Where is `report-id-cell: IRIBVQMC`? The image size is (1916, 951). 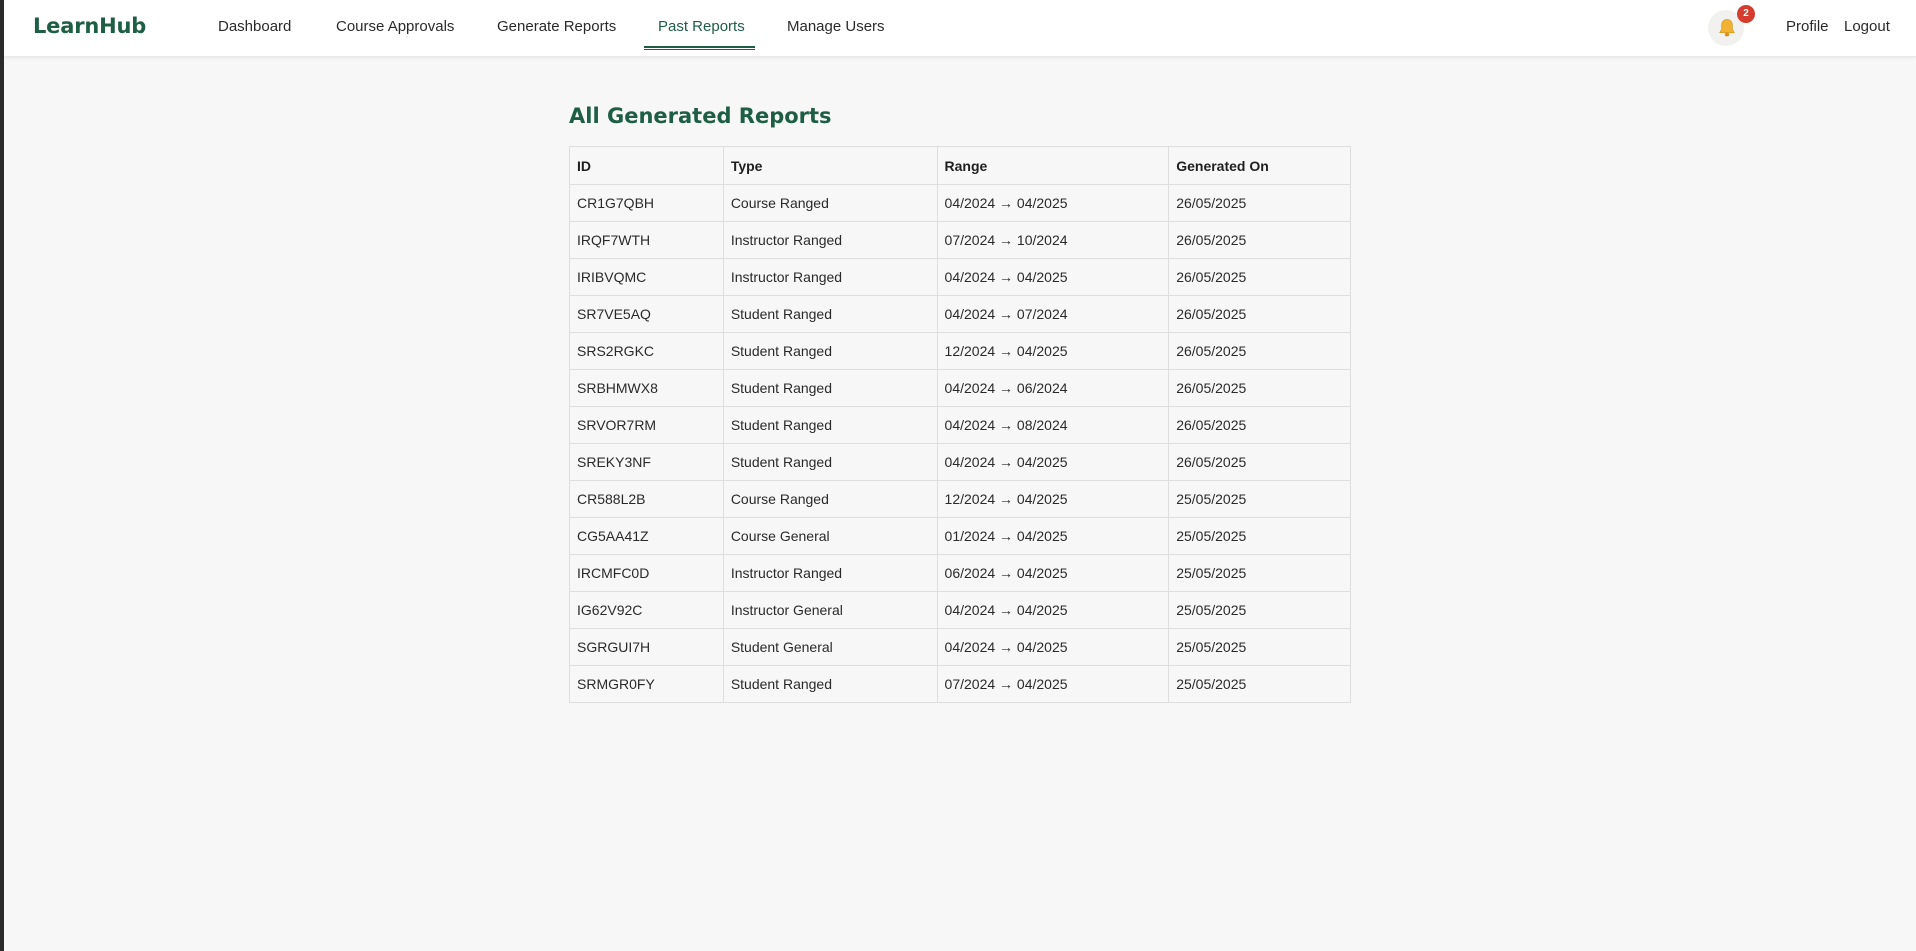
report-id-cell: IRIBVQMC is located at coordinates (646, 277).